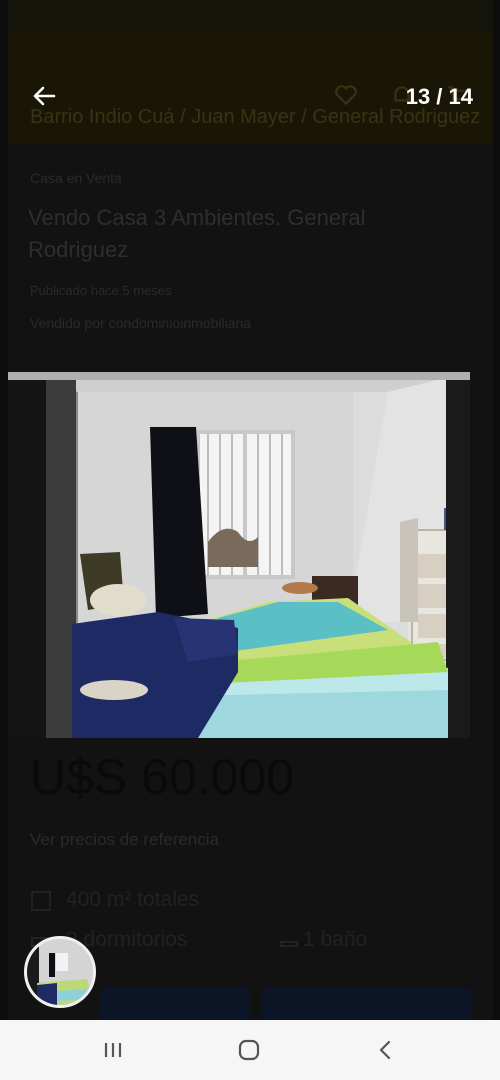 This screenshot has width=500, height=1080. I want to click on back-button, so click(44, 96).